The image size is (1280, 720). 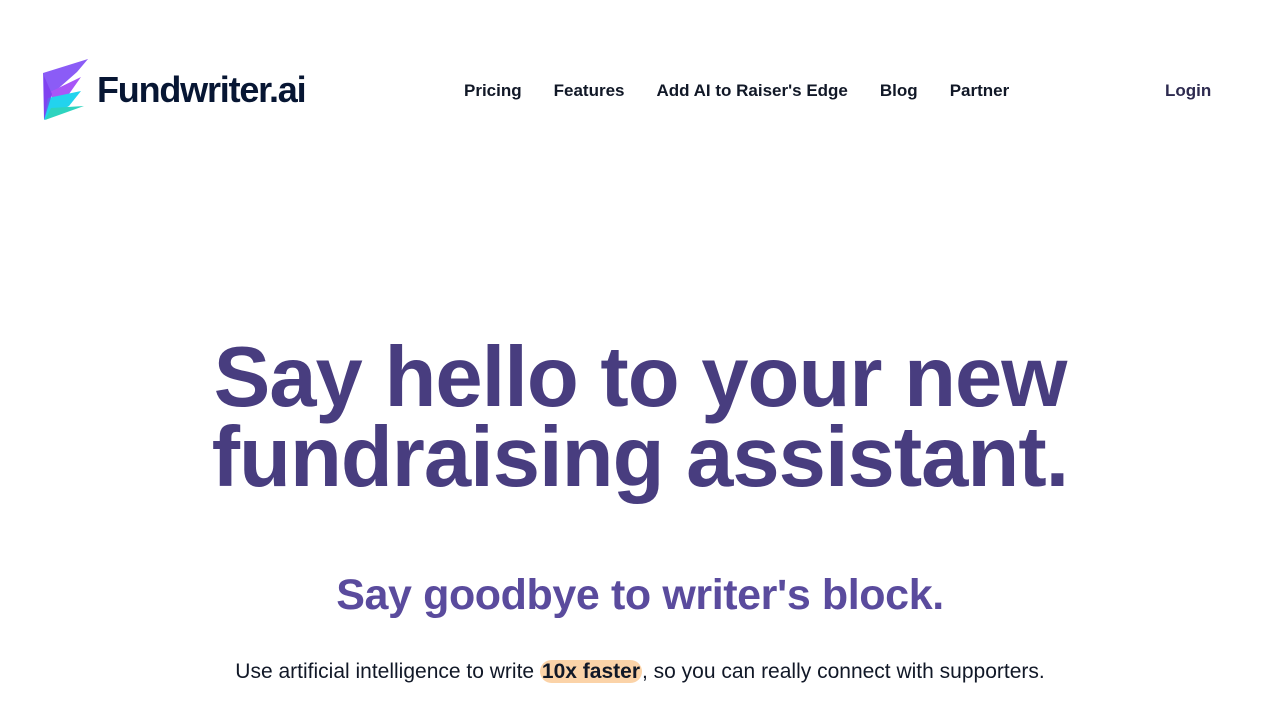 What do you see at coordinates (493, 91) in the screenshot?
I see `nav-pricing-link: Pricing` at bounding box center [493, 91].